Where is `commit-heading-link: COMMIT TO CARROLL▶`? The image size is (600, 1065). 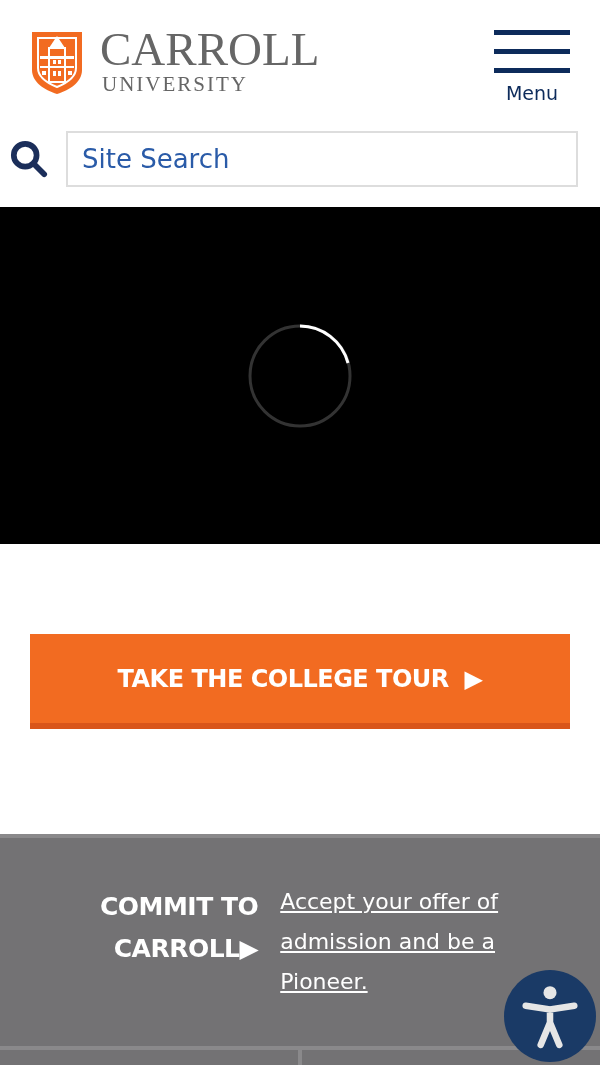
commit-heading-link: COMMIT TO CARROLL▶ is located at coordinates (179, 944).